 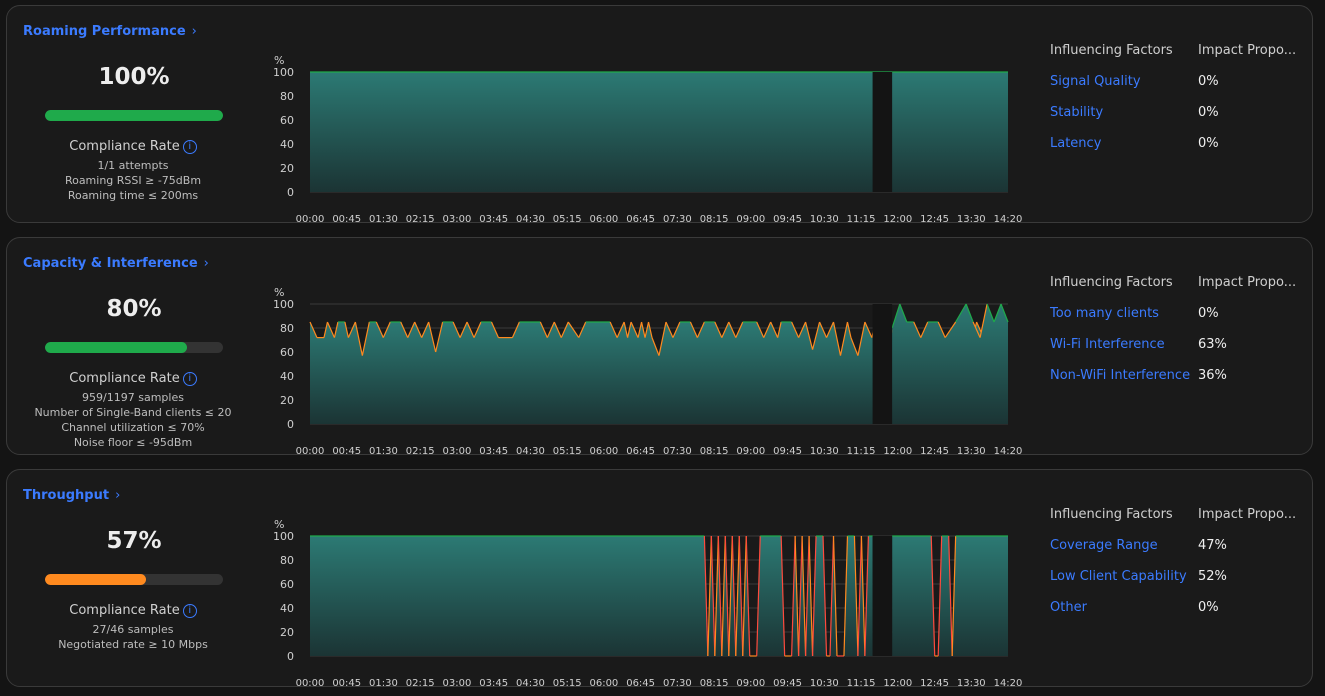 I want to click on x-tick-label: 10:30, so click(x=824, y=451).